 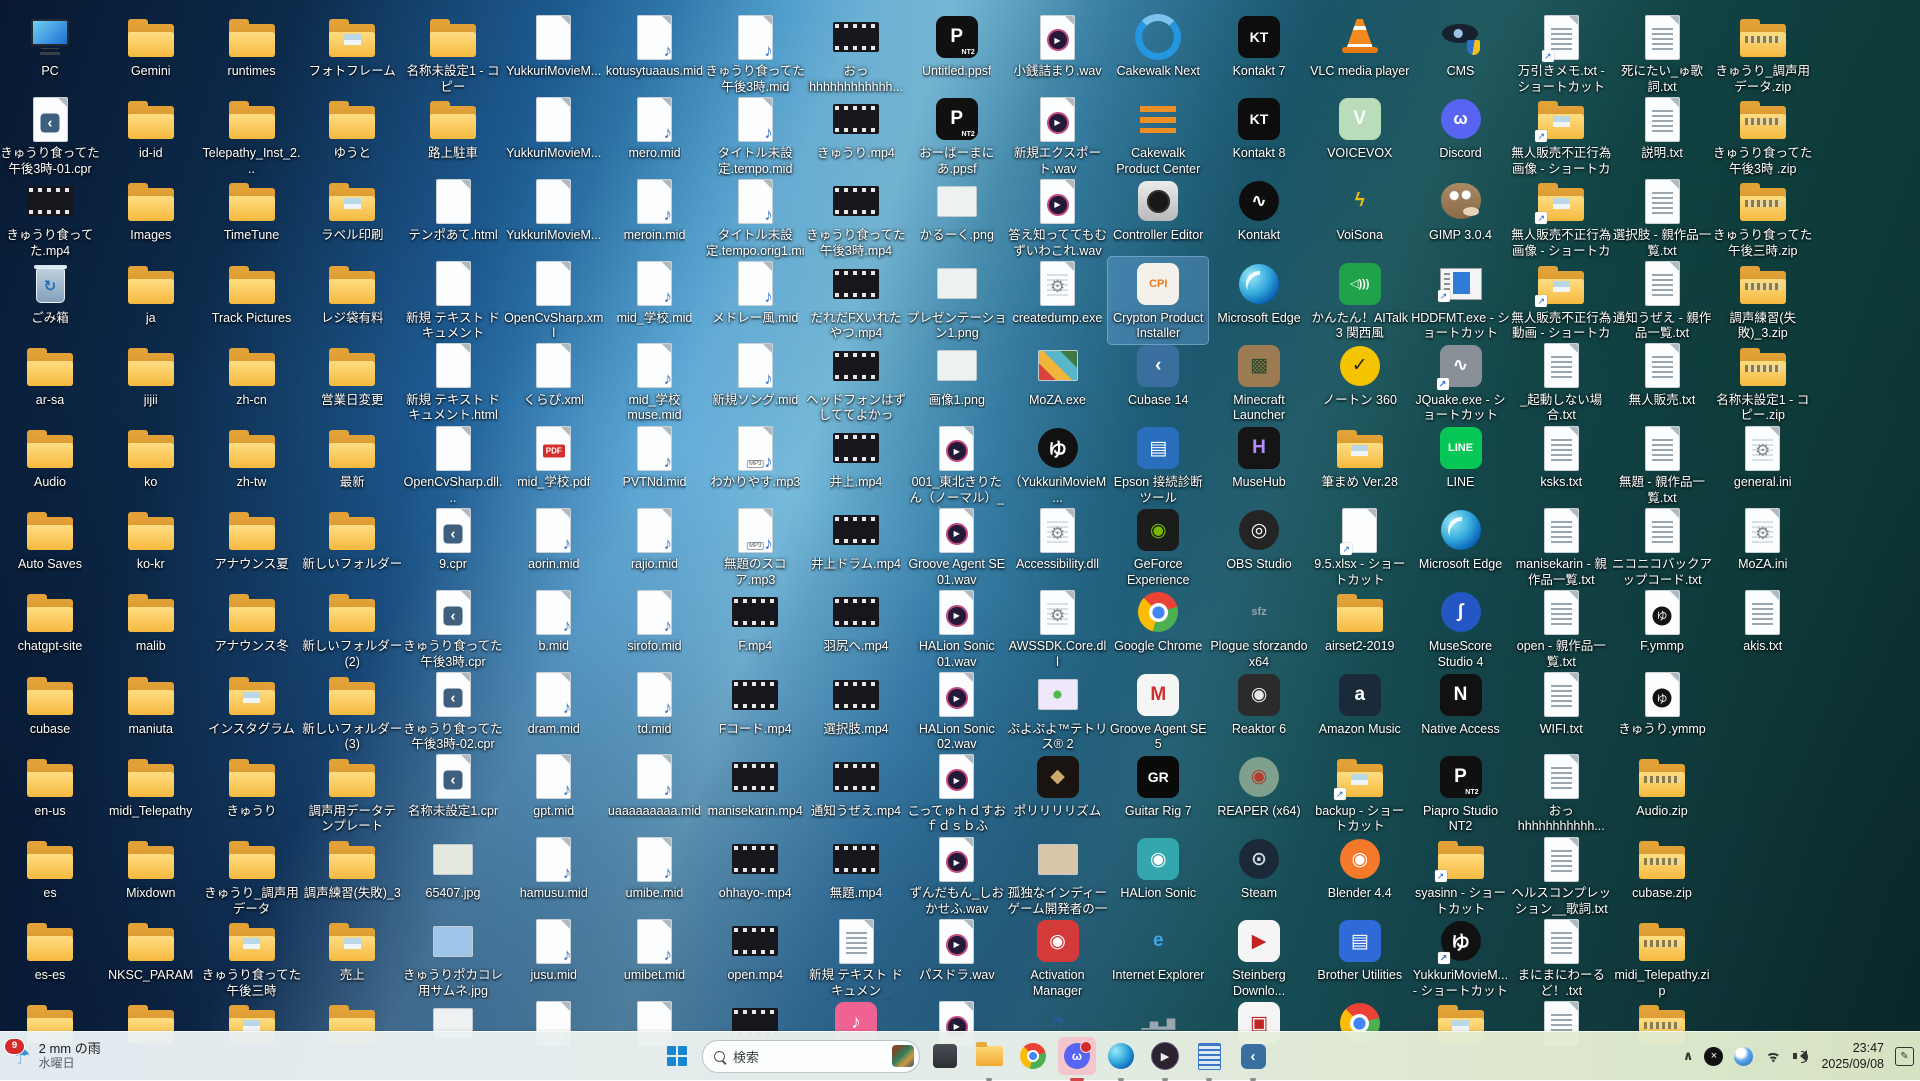 What do you see at coordinates (755, 218) in the screenshot?
I see `desktop-icon: ♪タイトル未設定.tempo.orig1.mid` at bounding box center [755, 218].